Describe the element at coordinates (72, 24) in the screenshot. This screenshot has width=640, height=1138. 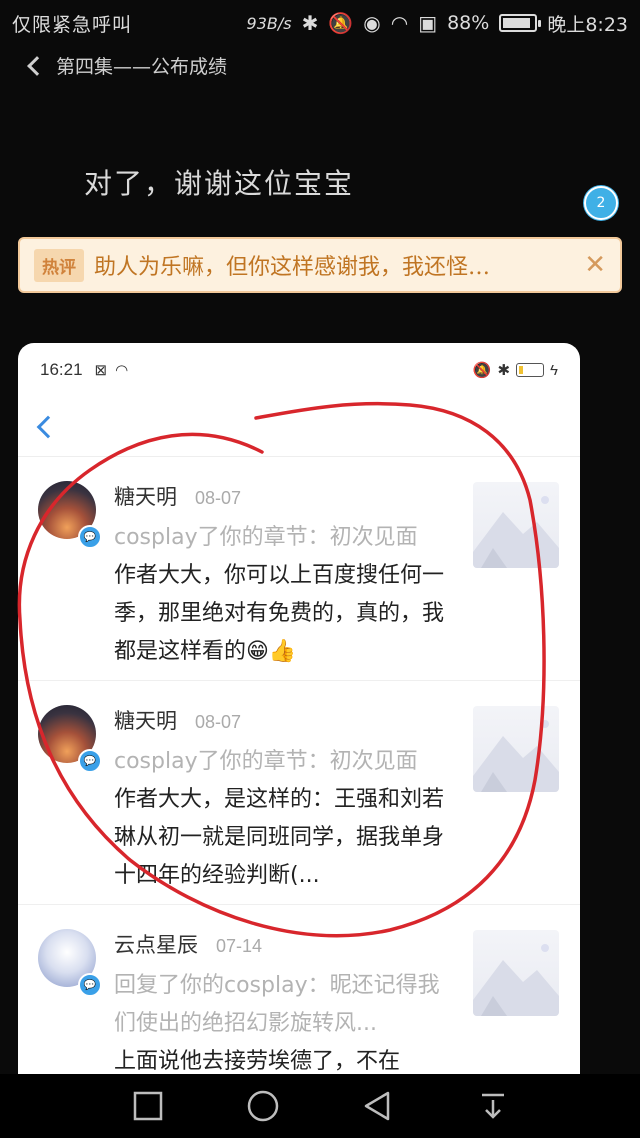
I see `carrier-label: 仅限紧急呼叫` at that location.